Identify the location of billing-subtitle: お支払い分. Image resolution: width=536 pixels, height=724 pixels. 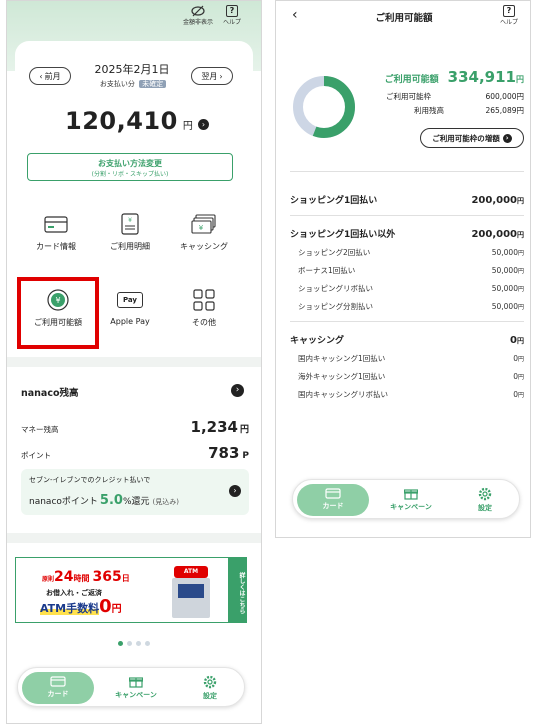
(117, 84).